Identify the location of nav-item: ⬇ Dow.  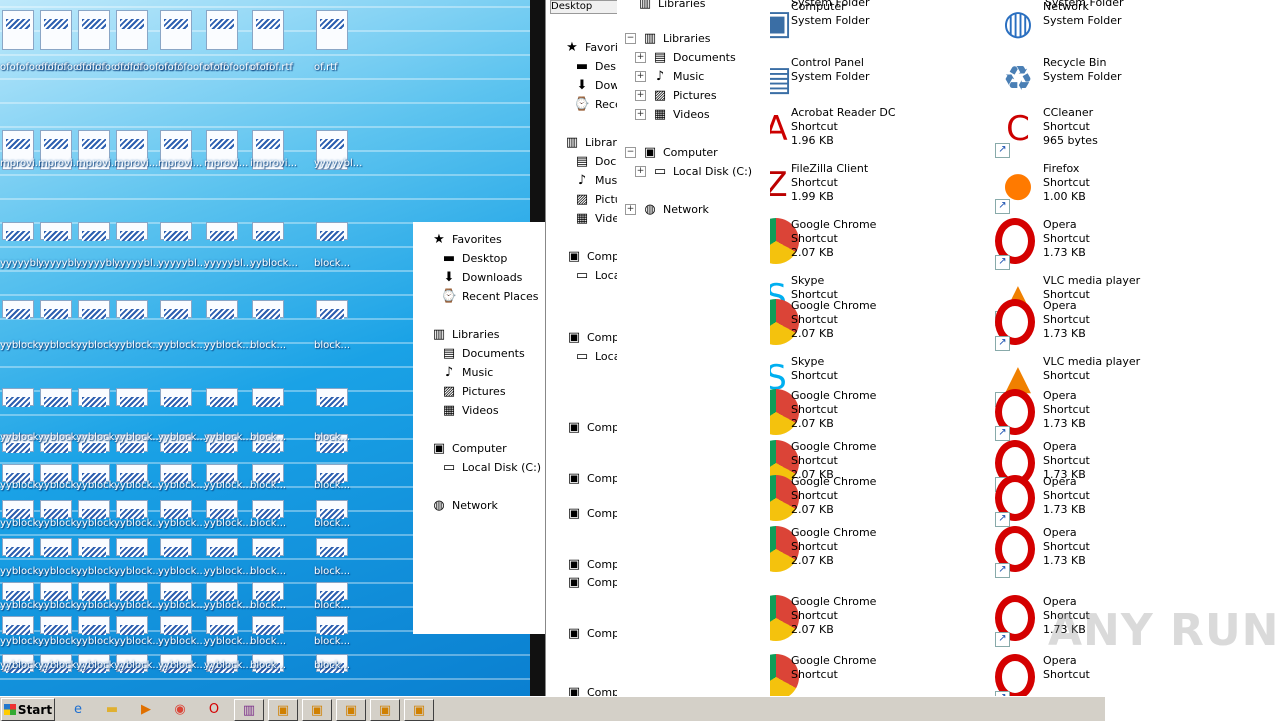
(596, 85).